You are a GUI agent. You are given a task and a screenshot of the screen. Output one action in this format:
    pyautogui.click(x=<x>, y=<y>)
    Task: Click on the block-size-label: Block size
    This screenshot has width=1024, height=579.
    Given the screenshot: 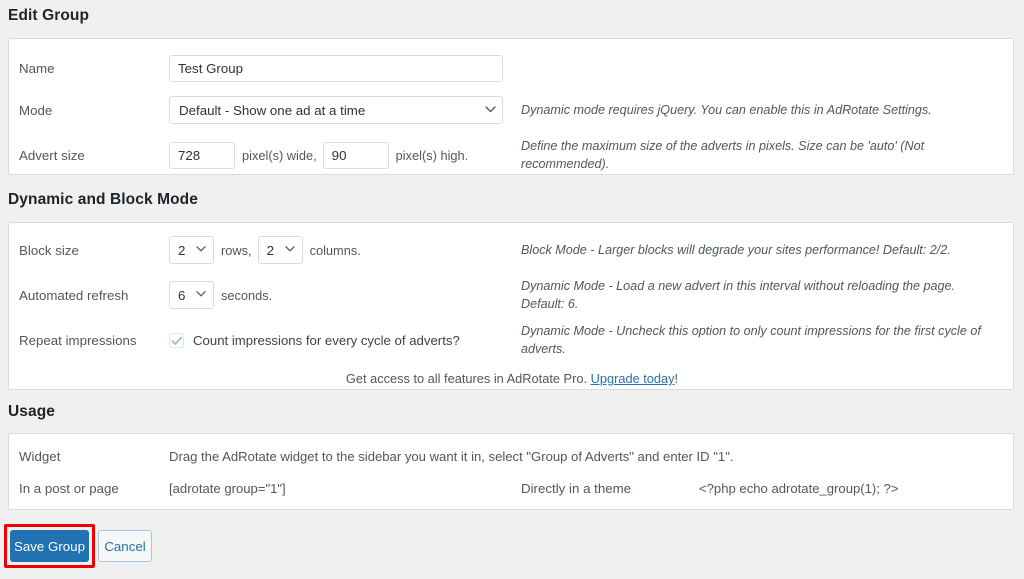 What is the action you would take?
    pyautogui.click(x=49, y=250)
    